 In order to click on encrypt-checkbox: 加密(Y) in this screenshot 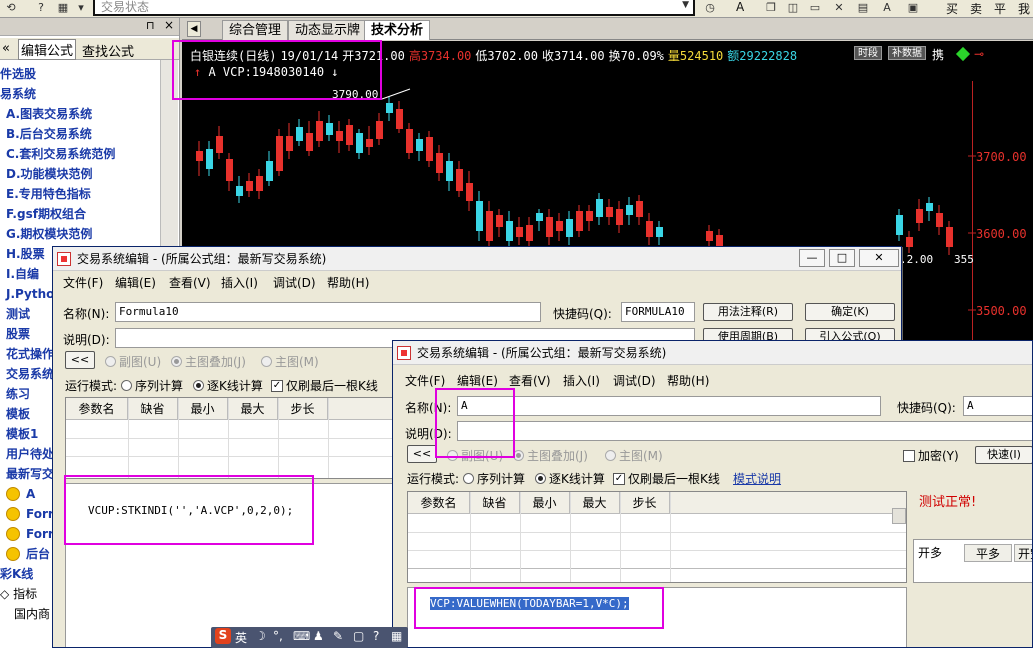, I will do `click(931, 455)`.